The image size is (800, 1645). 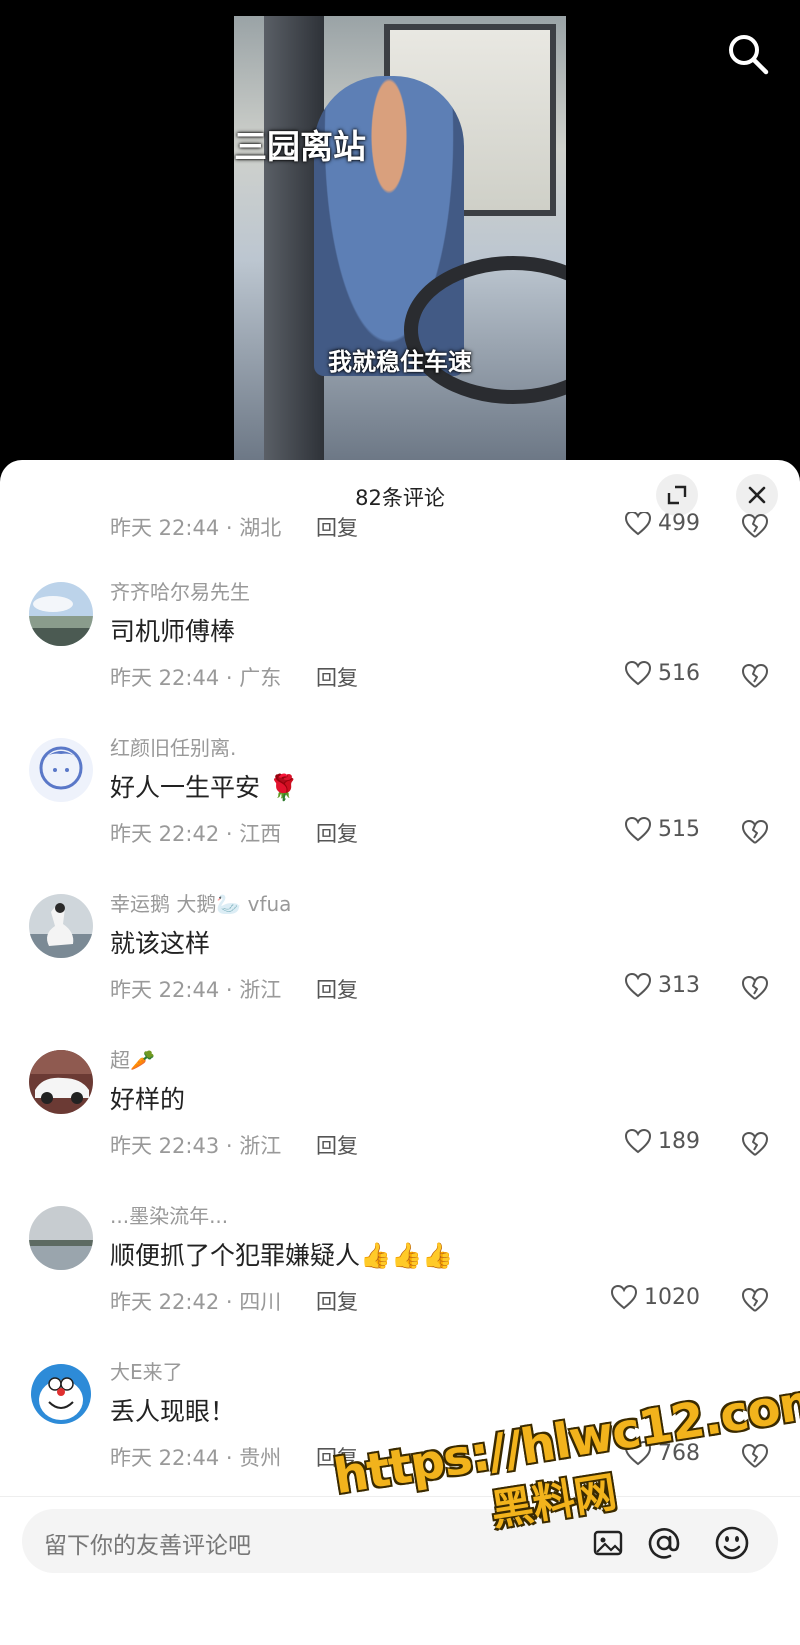 What do you see at coordinates (300, 146) in the screenshot?
I see `video-caption-top: 三园离站` at bounding box center [300, 146].